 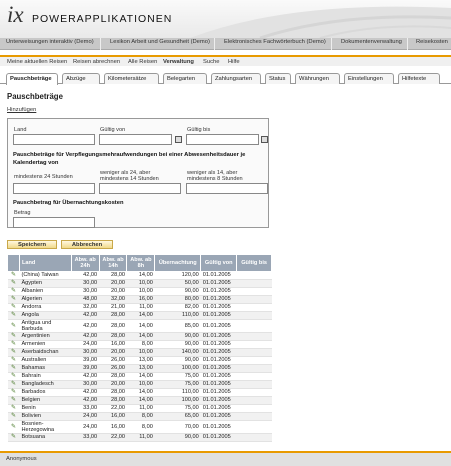 What do you see at coordinates (32, 244) in the screenshot?
I see `save-button: Speichern` at bounding box center [32, 244].